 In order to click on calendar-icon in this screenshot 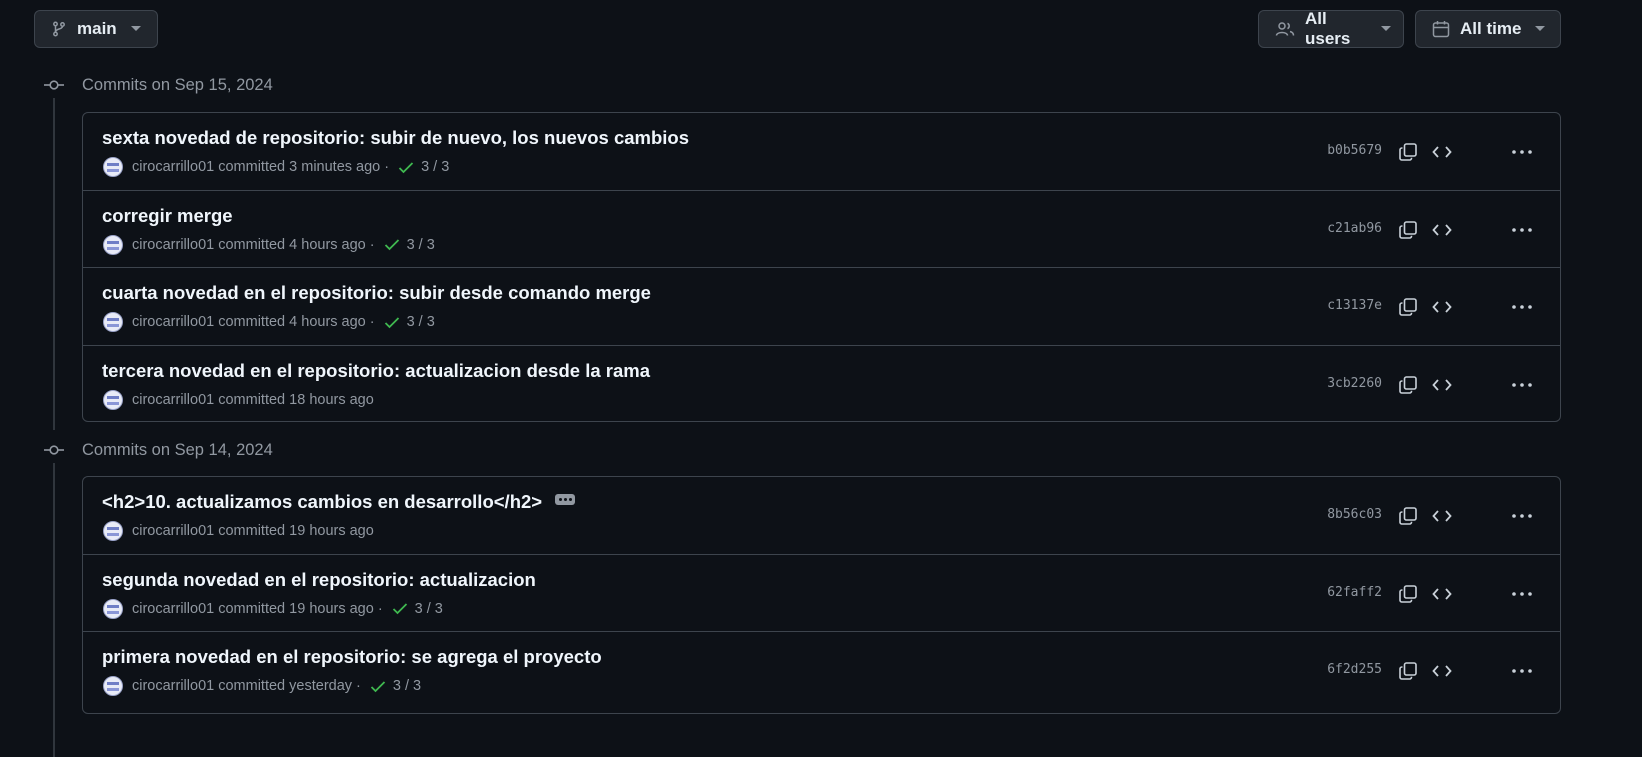, I will do `click(1441, 29)`.